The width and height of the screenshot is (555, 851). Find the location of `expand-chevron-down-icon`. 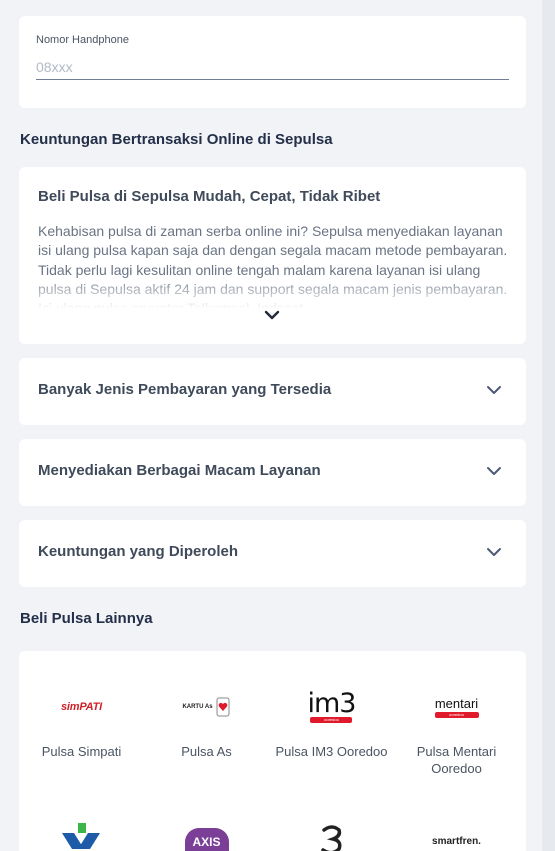

expand-chevron-down-icon is located at coordinates (272, 315).